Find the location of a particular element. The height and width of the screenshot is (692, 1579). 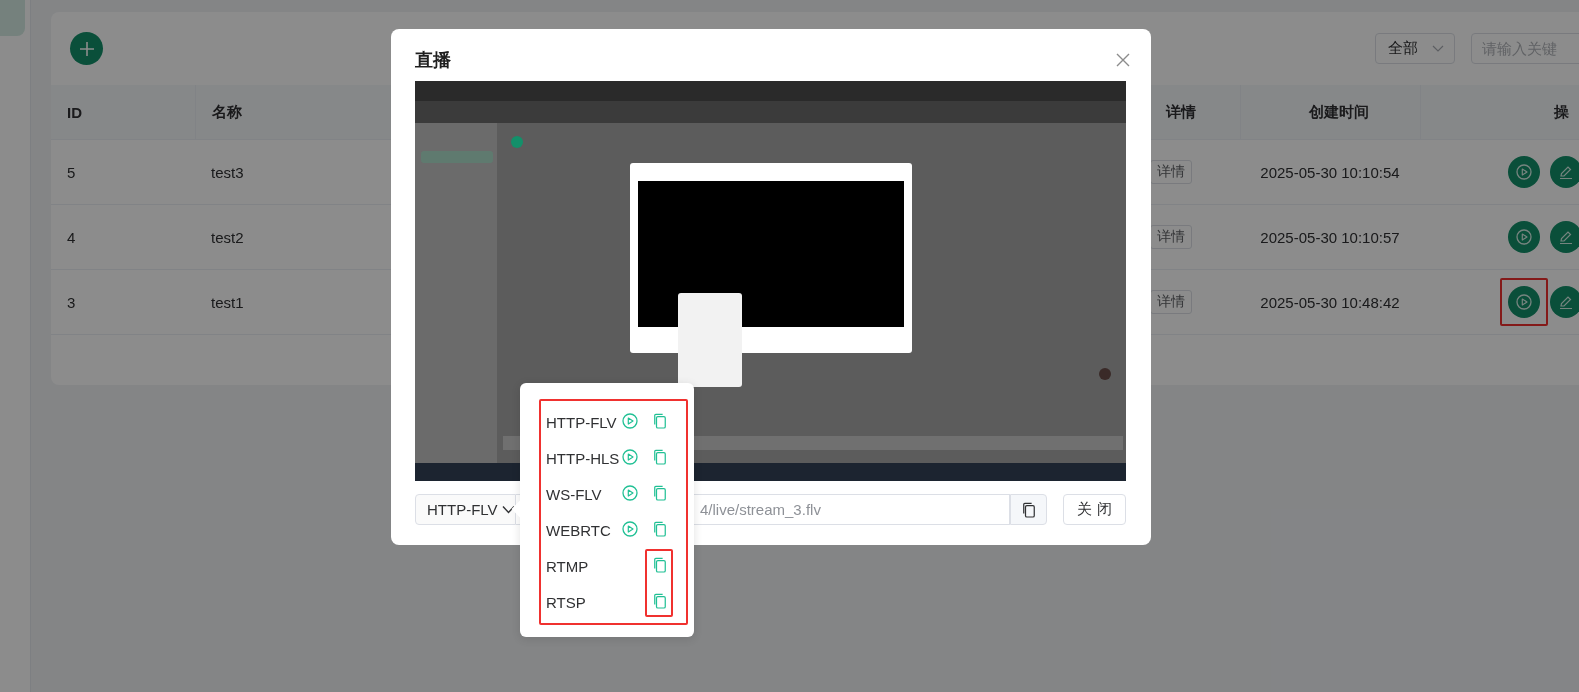

close-button is located at coordinates (1123, 60).